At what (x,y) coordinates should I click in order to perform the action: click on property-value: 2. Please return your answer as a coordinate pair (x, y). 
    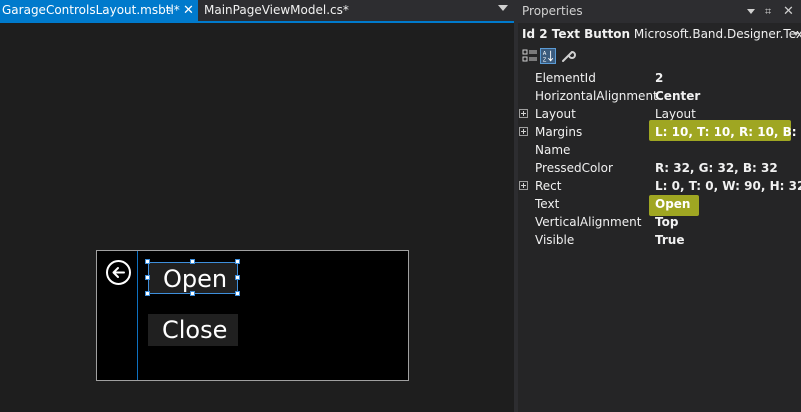
    Looking at the image, I should click on (659, 78).